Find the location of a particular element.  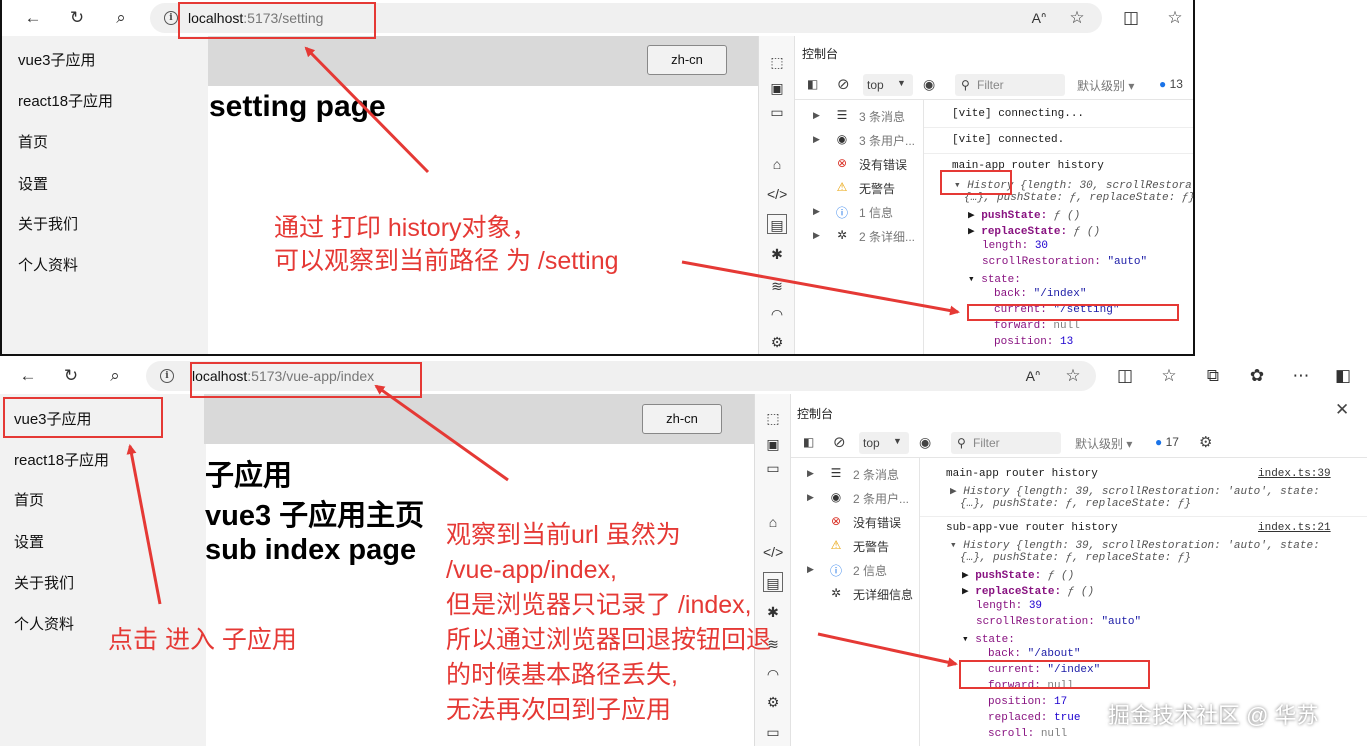

extension-icon: ✿ is located at coordinates (1257, 376).